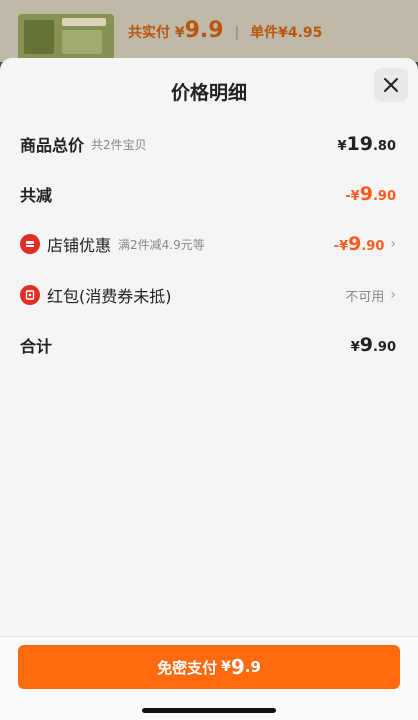 This screenshot has height=720, width=418. Describe the element at coordinates (365, 297) in the screenshot. I see `red-packet-status: 不可用` at that location.